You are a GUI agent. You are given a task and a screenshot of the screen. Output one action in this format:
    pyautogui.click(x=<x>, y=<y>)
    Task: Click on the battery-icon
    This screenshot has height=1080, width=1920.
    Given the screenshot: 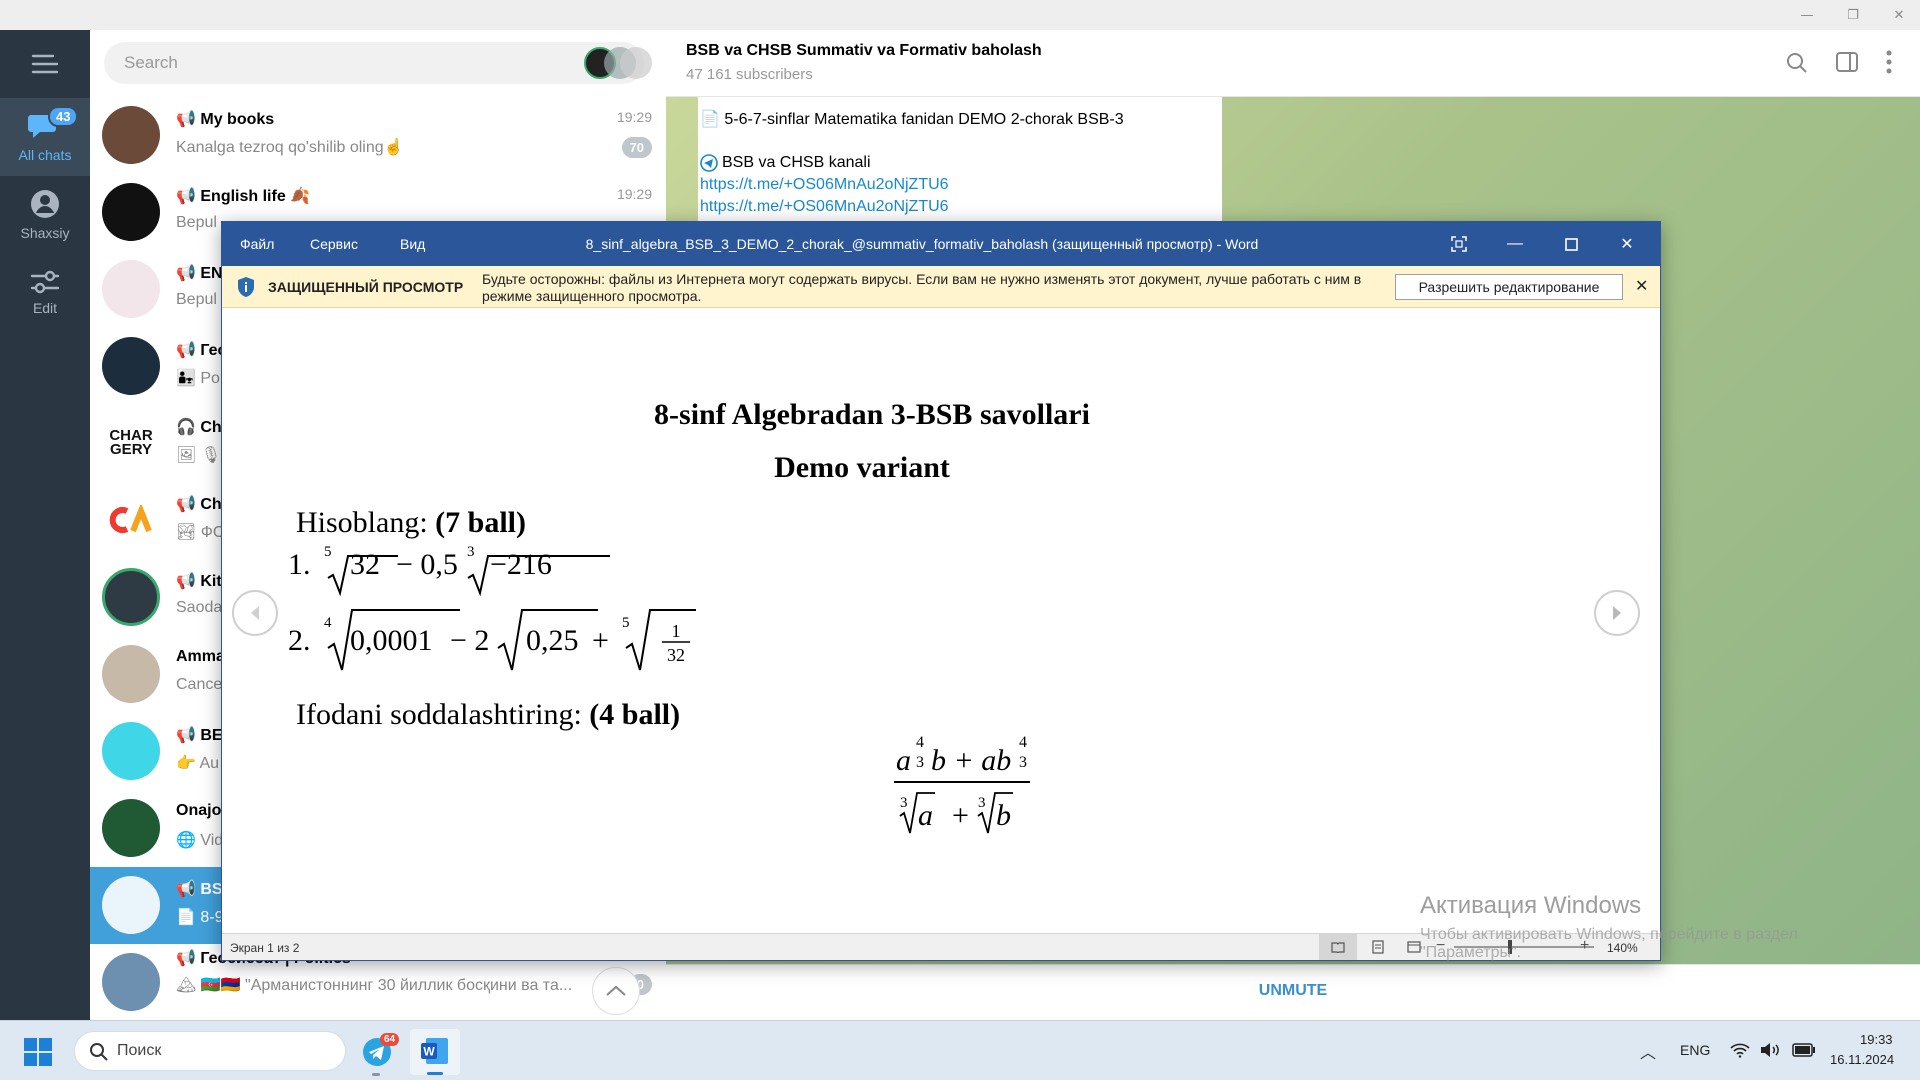 What is the action you would take?
    pyautogui.click(x=1804, y=1050)
    